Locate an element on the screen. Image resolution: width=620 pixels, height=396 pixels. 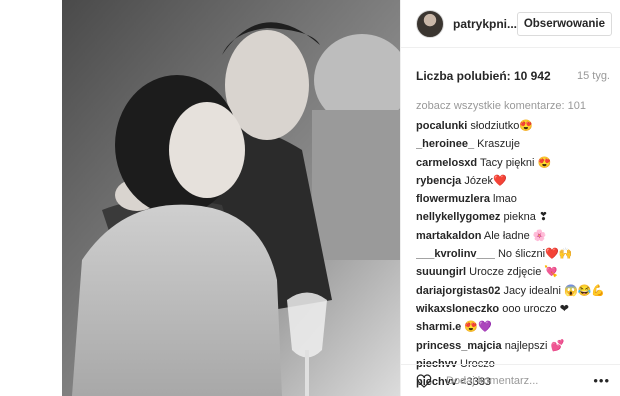
comment-text: Kraszuje is located at coordinates (498, 144).